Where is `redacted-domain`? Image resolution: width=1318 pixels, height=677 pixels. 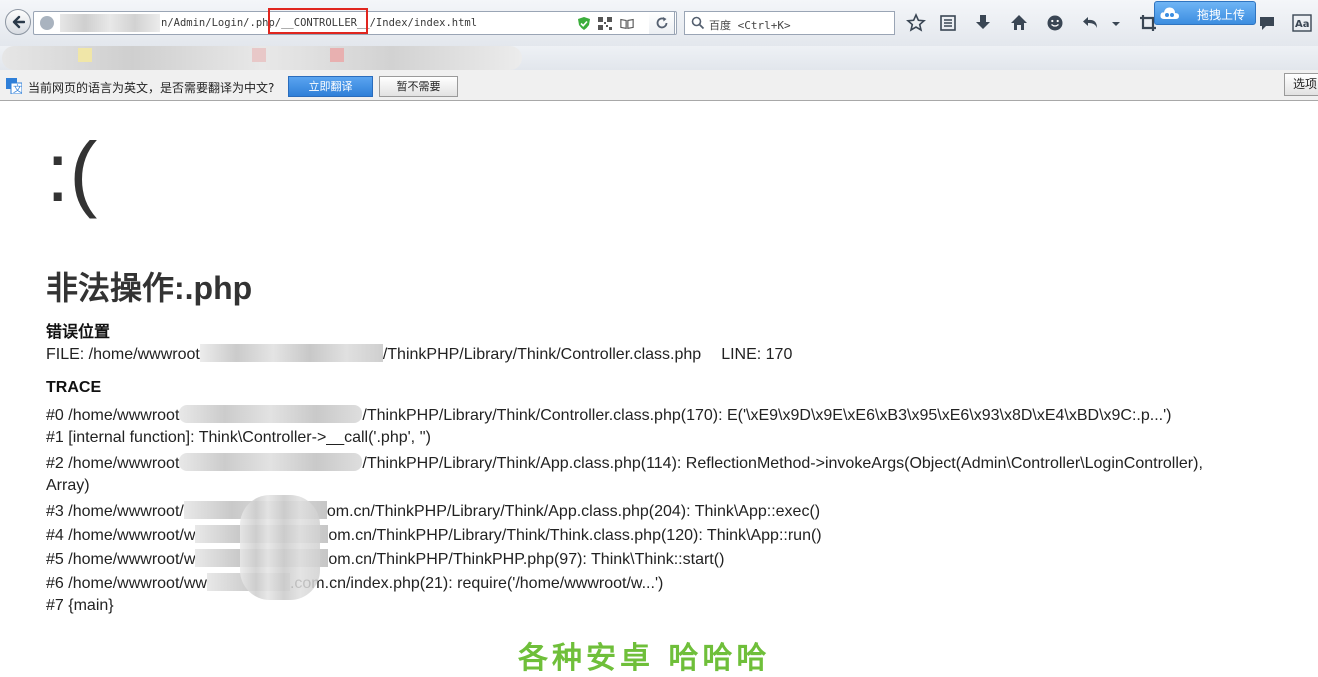
redacted-domain is located at coordinates (110, 23).